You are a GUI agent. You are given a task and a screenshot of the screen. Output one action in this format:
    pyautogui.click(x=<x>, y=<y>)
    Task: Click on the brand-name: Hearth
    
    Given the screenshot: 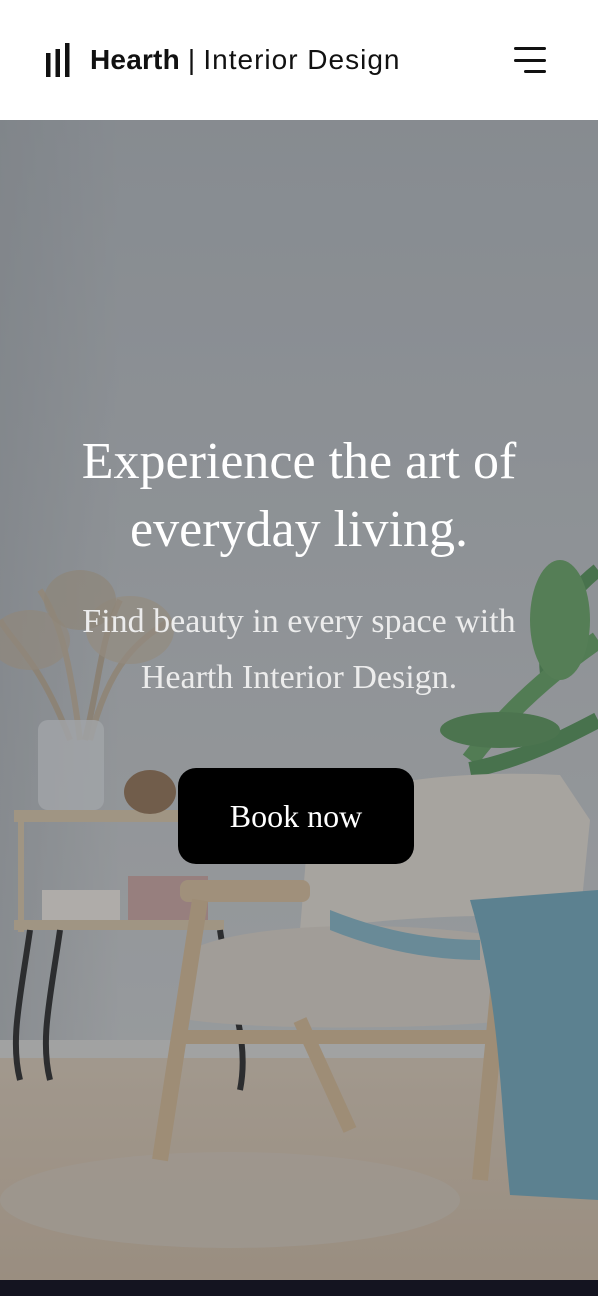 What is the action you would take?
    pyautogui.click(x=135, y=59)
    